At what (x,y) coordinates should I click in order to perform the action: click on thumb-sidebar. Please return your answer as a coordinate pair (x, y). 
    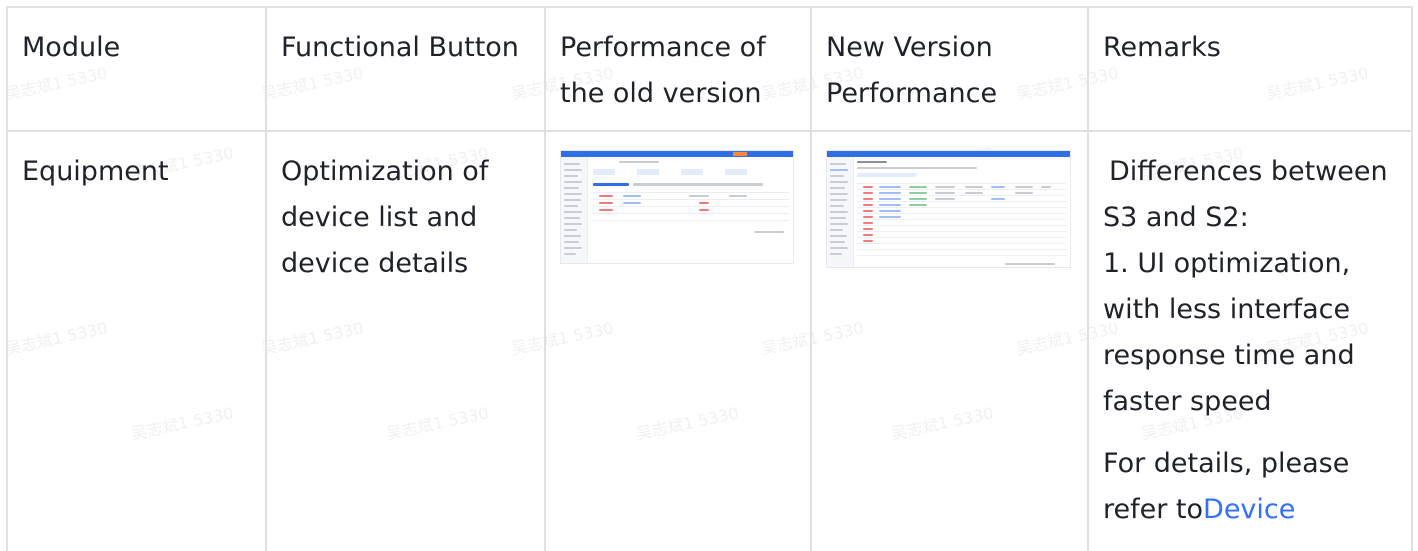
    Looking at the image, I should click on (574, 210).